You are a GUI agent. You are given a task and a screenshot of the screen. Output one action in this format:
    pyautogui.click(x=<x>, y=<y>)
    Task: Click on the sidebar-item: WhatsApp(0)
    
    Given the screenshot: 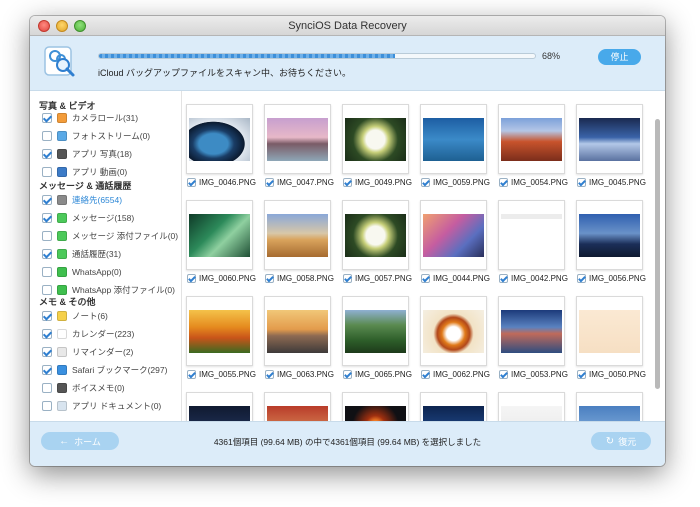 What is the action you would take?
    pyautogui.click(x=82, y=271)
    